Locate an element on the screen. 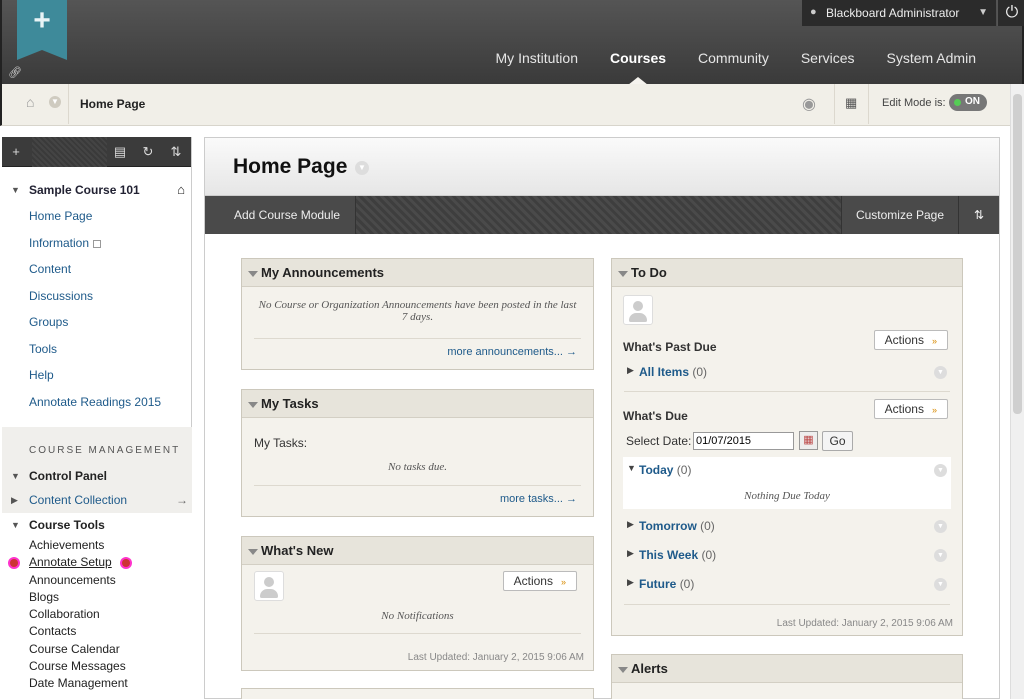 The width and height of the screenshot is (1024, 699). menu-link-tools: Tools is located at coordinates (96, 349).